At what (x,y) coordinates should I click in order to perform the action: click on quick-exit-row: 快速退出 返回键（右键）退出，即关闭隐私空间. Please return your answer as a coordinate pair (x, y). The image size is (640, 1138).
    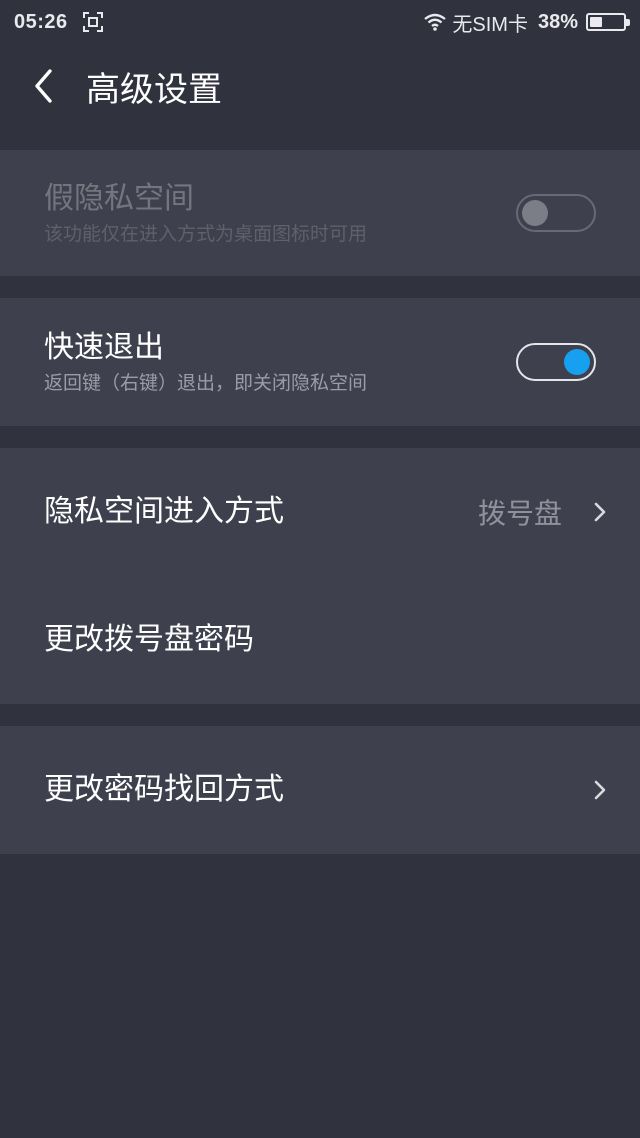
    Looking at the image, I should click on (320, 362).